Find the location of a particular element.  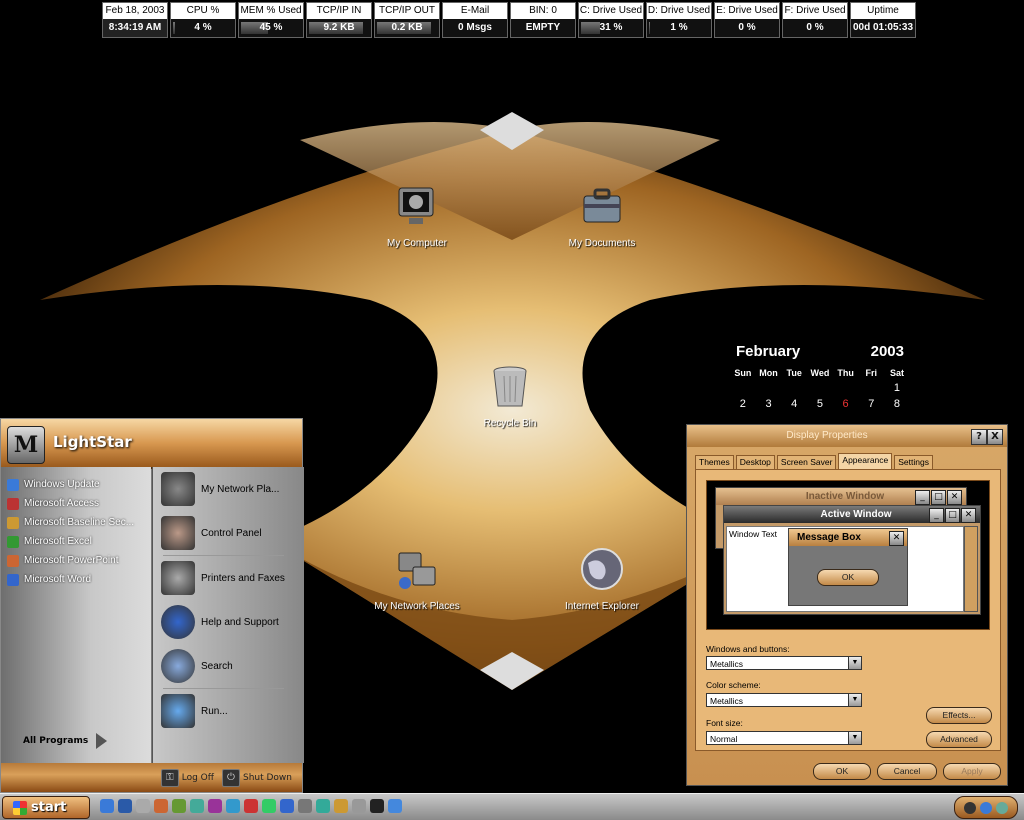

explorer-icon is located at coordinates (143, 806).